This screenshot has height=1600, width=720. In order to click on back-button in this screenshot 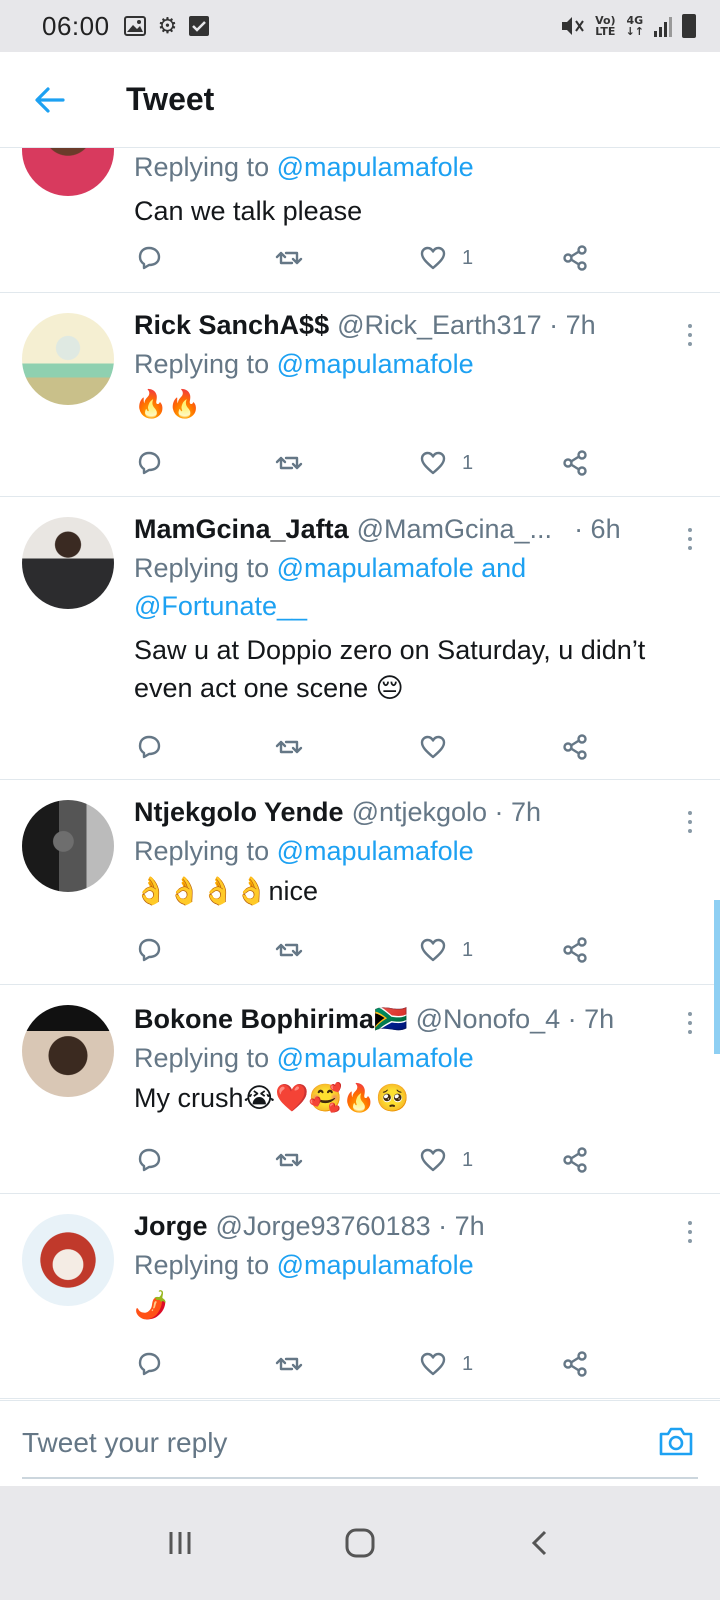, I will do `click(50, 100)`.